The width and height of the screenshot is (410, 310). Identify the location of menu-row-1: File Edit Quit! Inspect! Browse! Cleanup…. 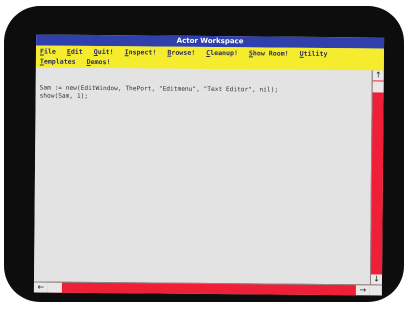
(187, 53).